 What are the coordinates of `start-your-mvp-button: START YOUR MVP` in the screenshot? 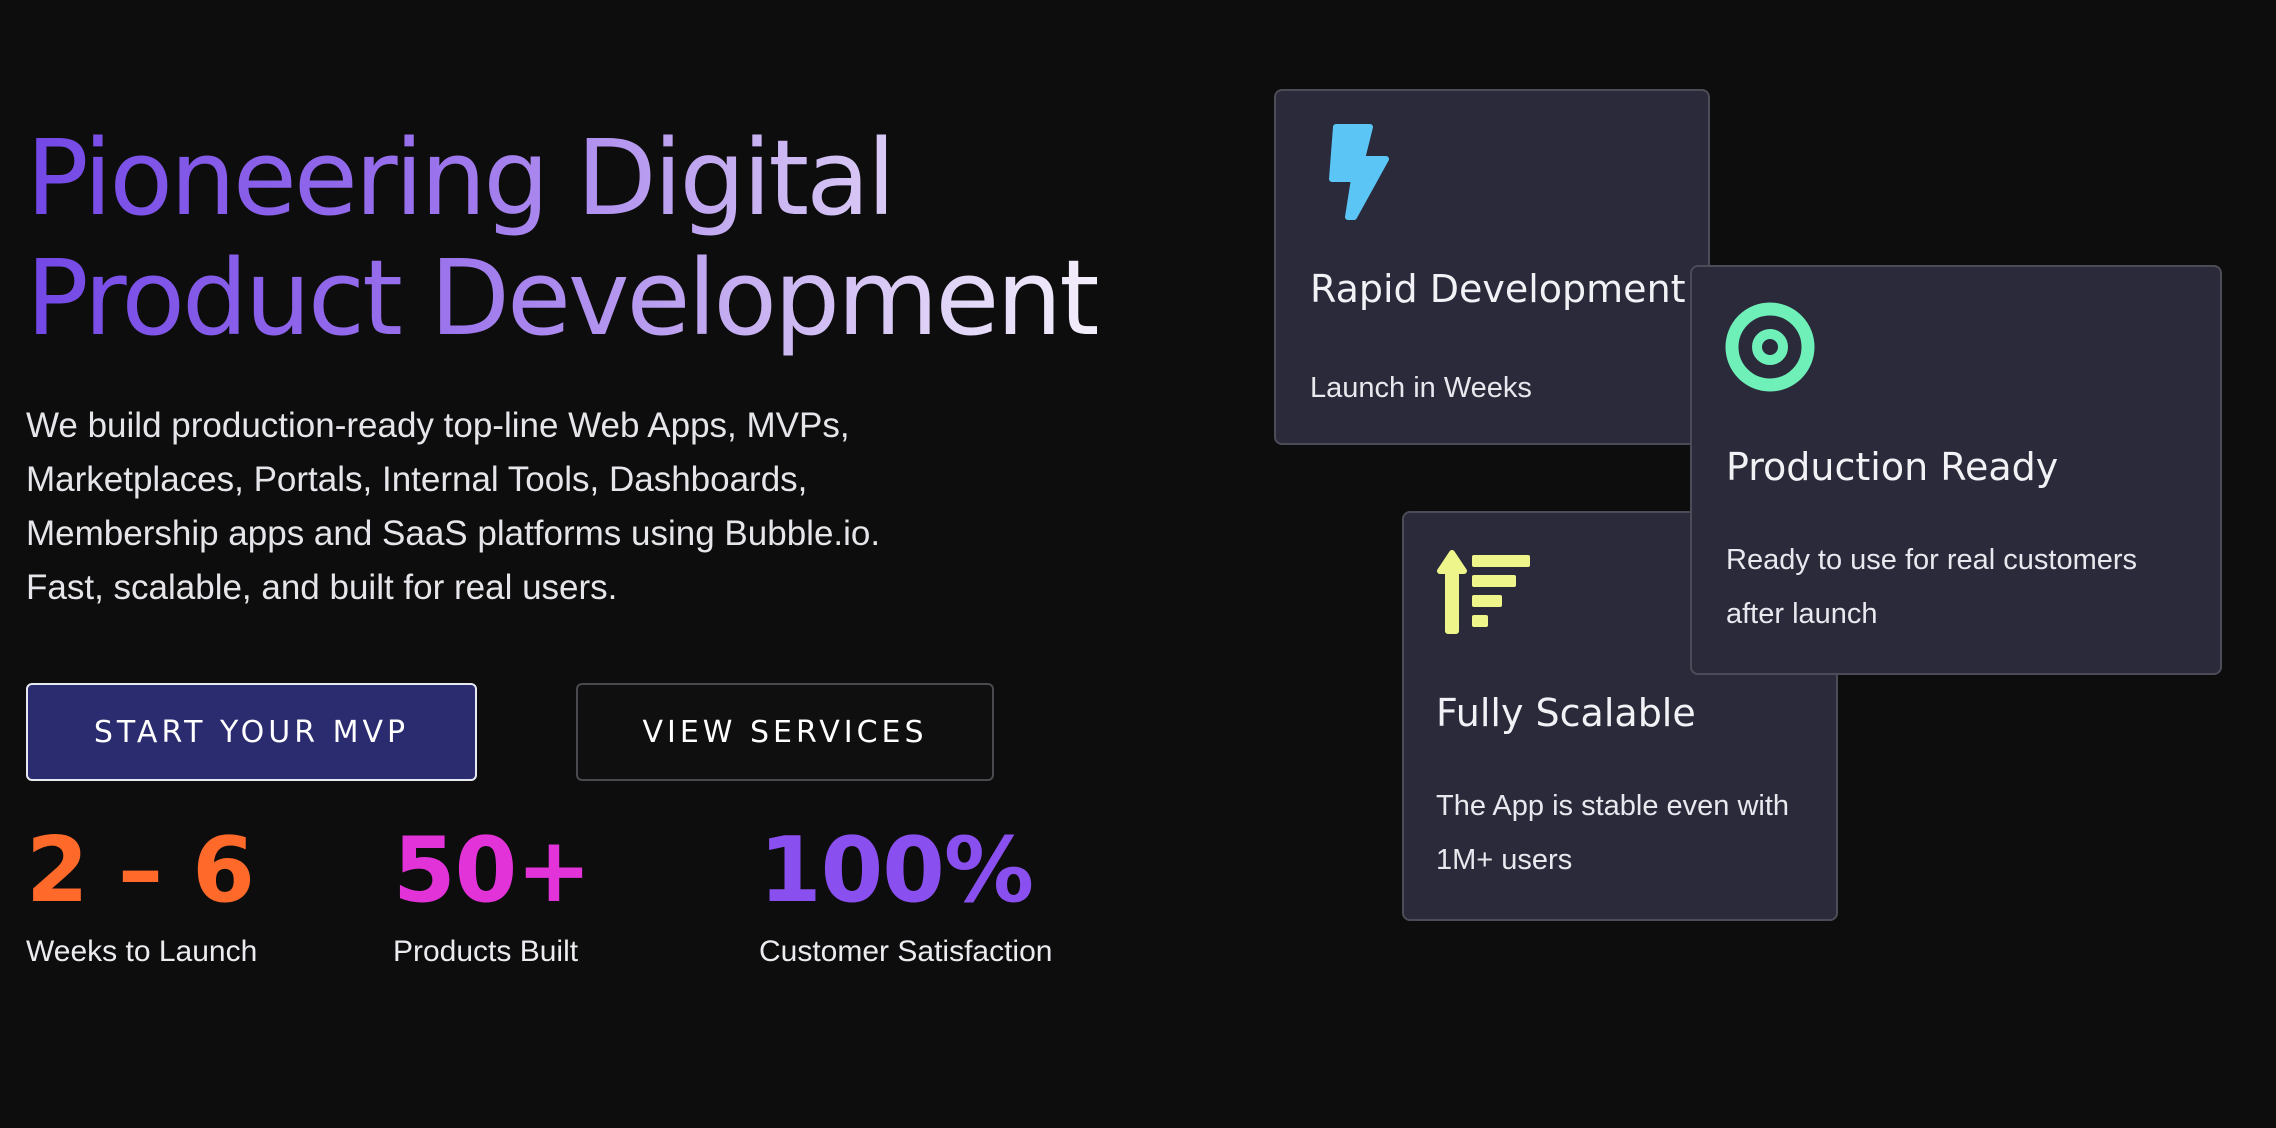 It's located at (251, 732).